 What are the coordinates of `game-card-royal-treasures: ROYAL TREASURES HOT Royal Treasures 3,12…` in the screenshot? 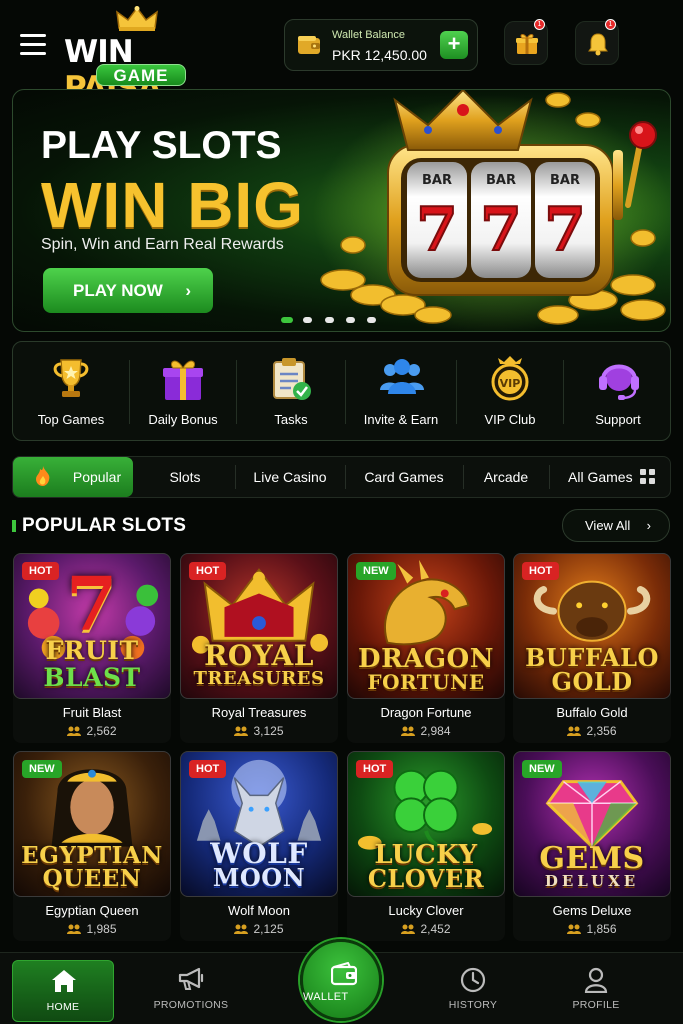 It's located at (259, 648).